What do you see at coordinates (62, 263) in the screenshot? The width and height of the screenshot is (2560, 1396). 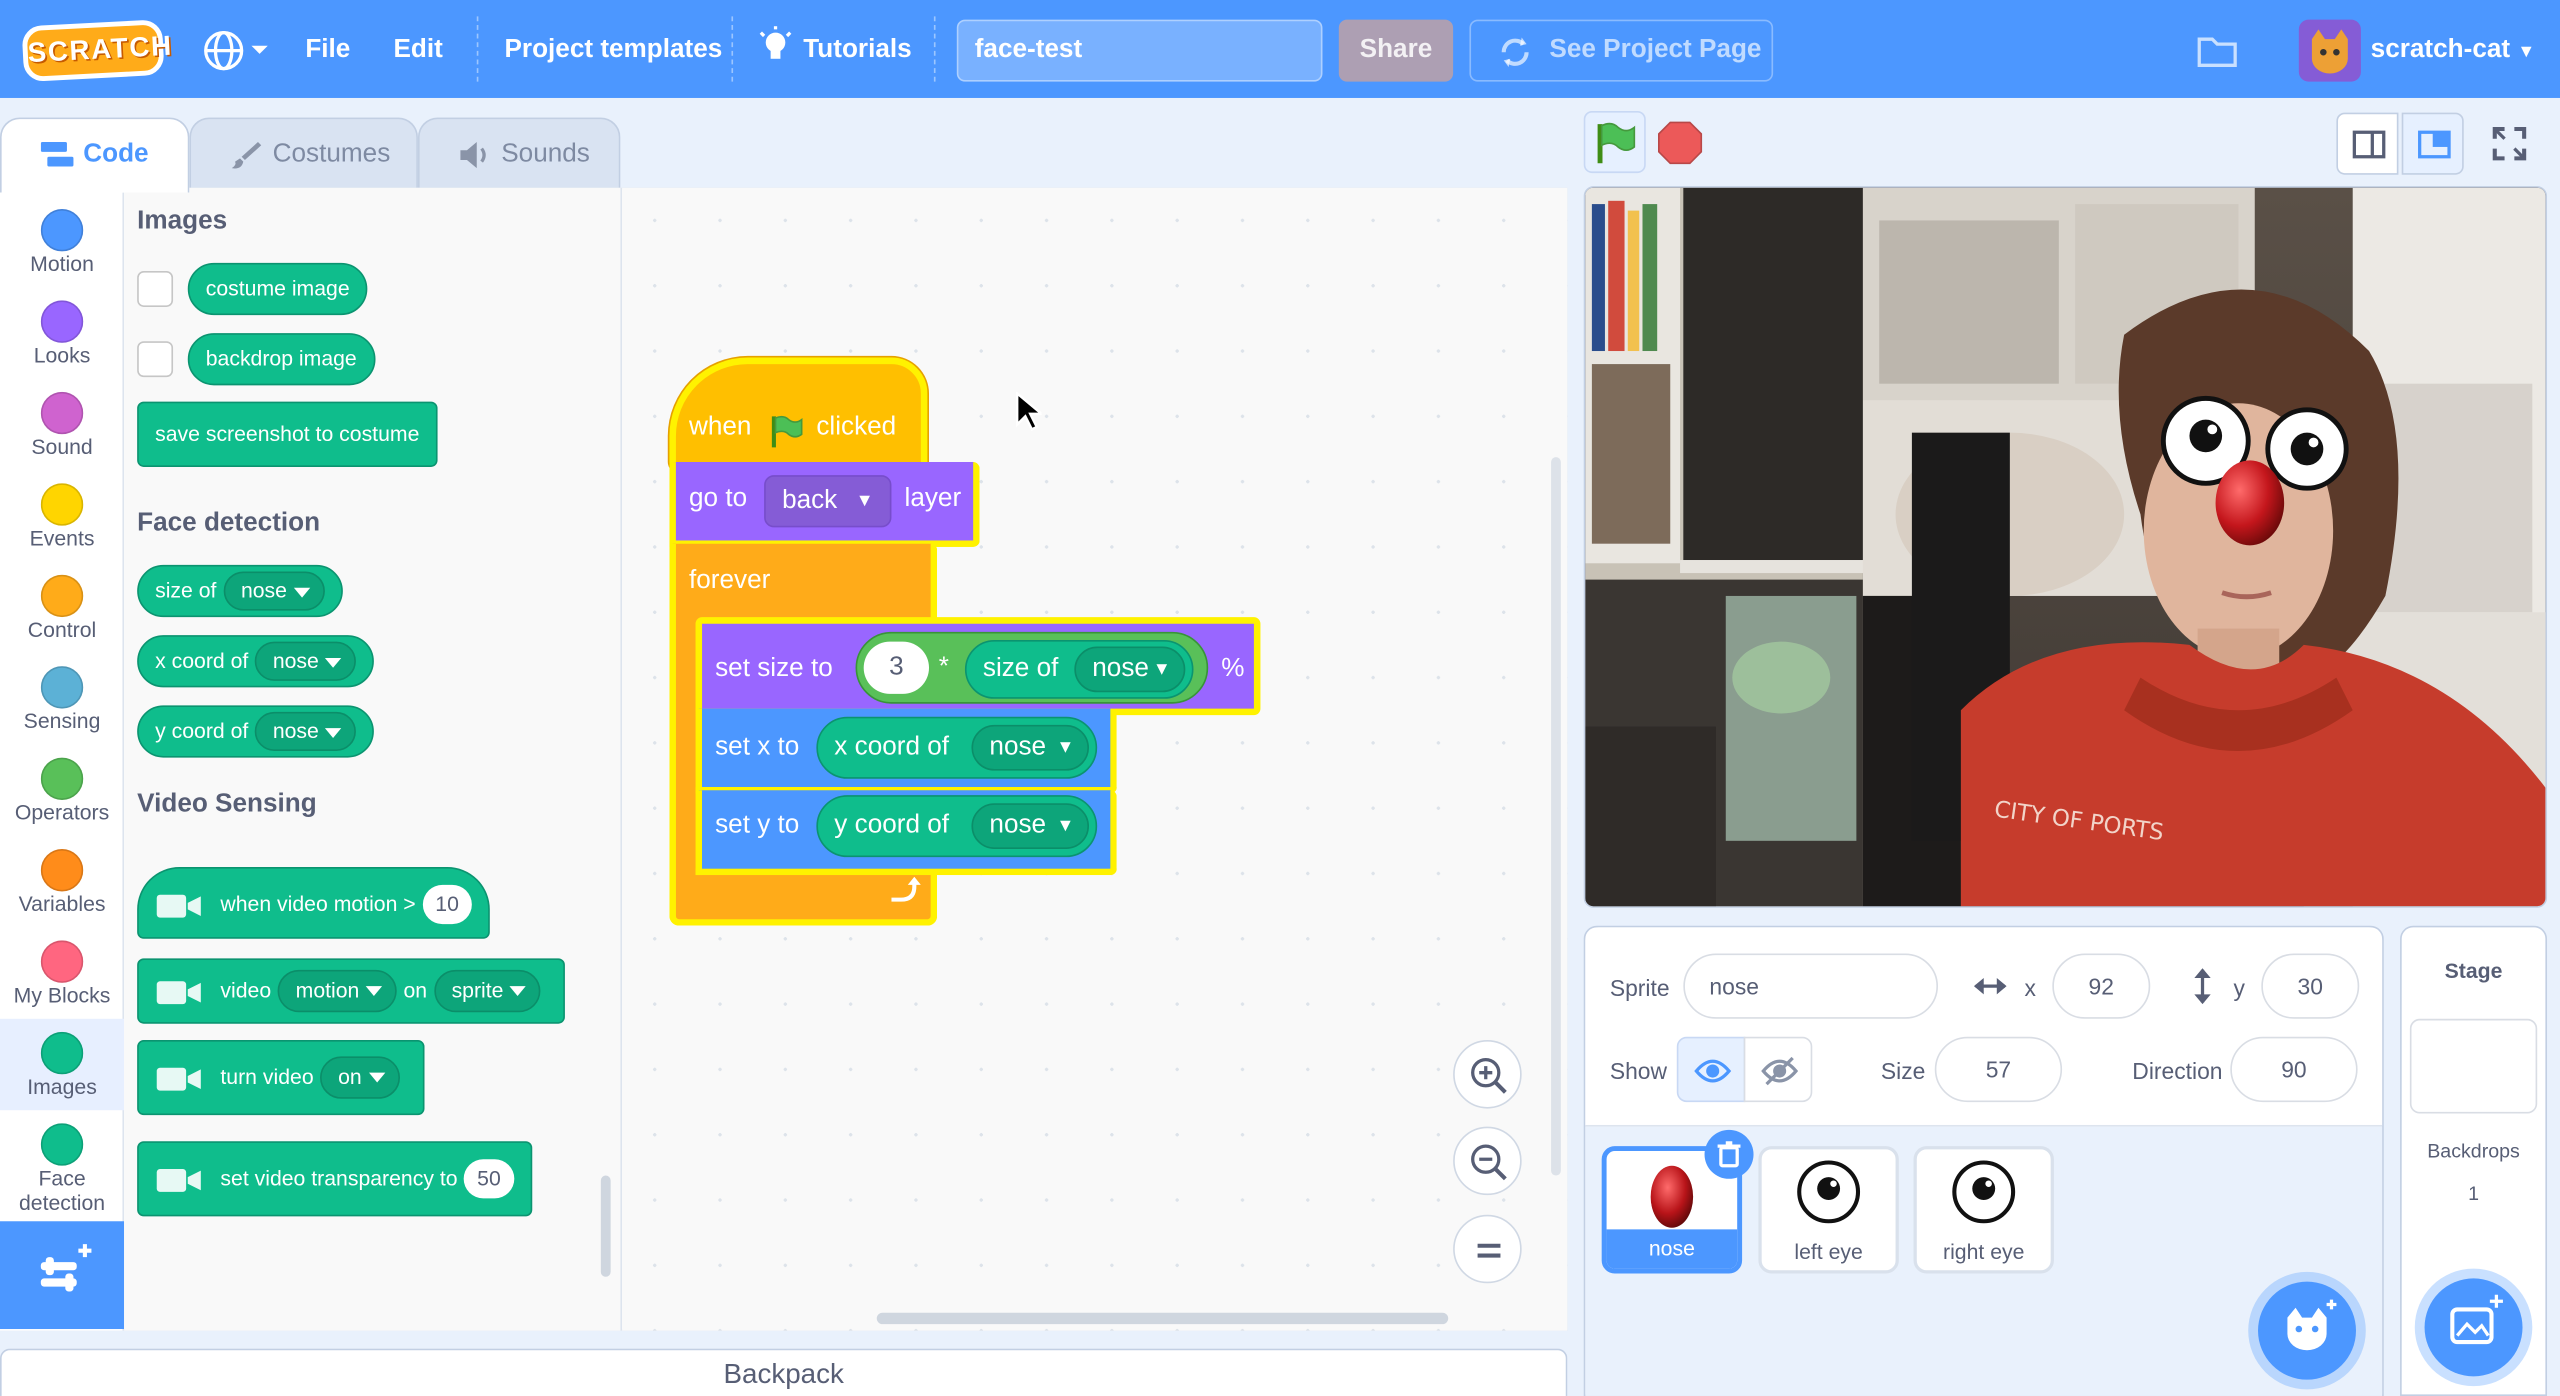 I see `category-label: Motion` at bounding box center [62, 263].